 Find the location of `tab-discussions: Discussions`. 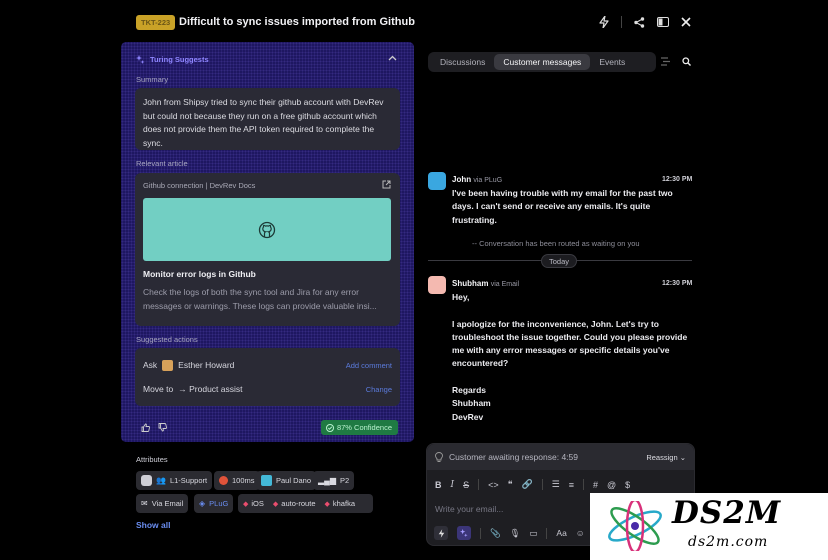

tab-discussions: Discussions is located at coordinates (462, 62).